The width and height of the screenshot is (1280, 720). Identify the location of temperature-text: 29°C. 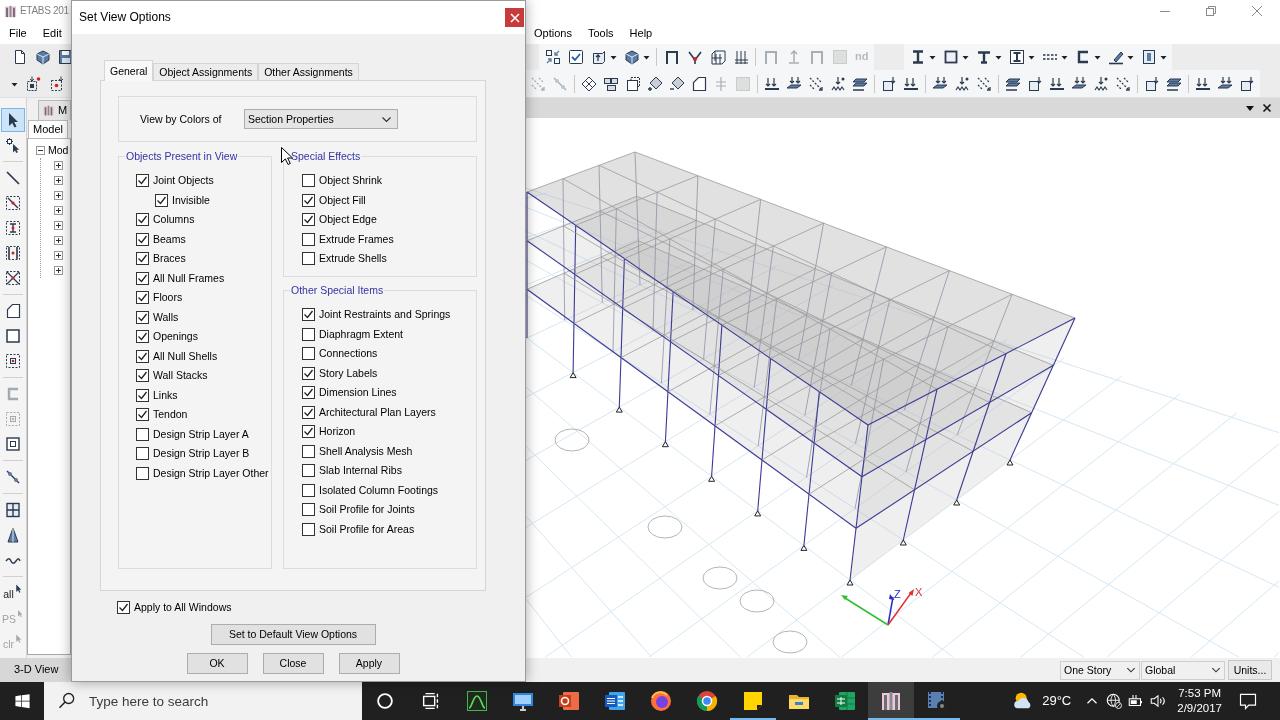
(1057, 701).